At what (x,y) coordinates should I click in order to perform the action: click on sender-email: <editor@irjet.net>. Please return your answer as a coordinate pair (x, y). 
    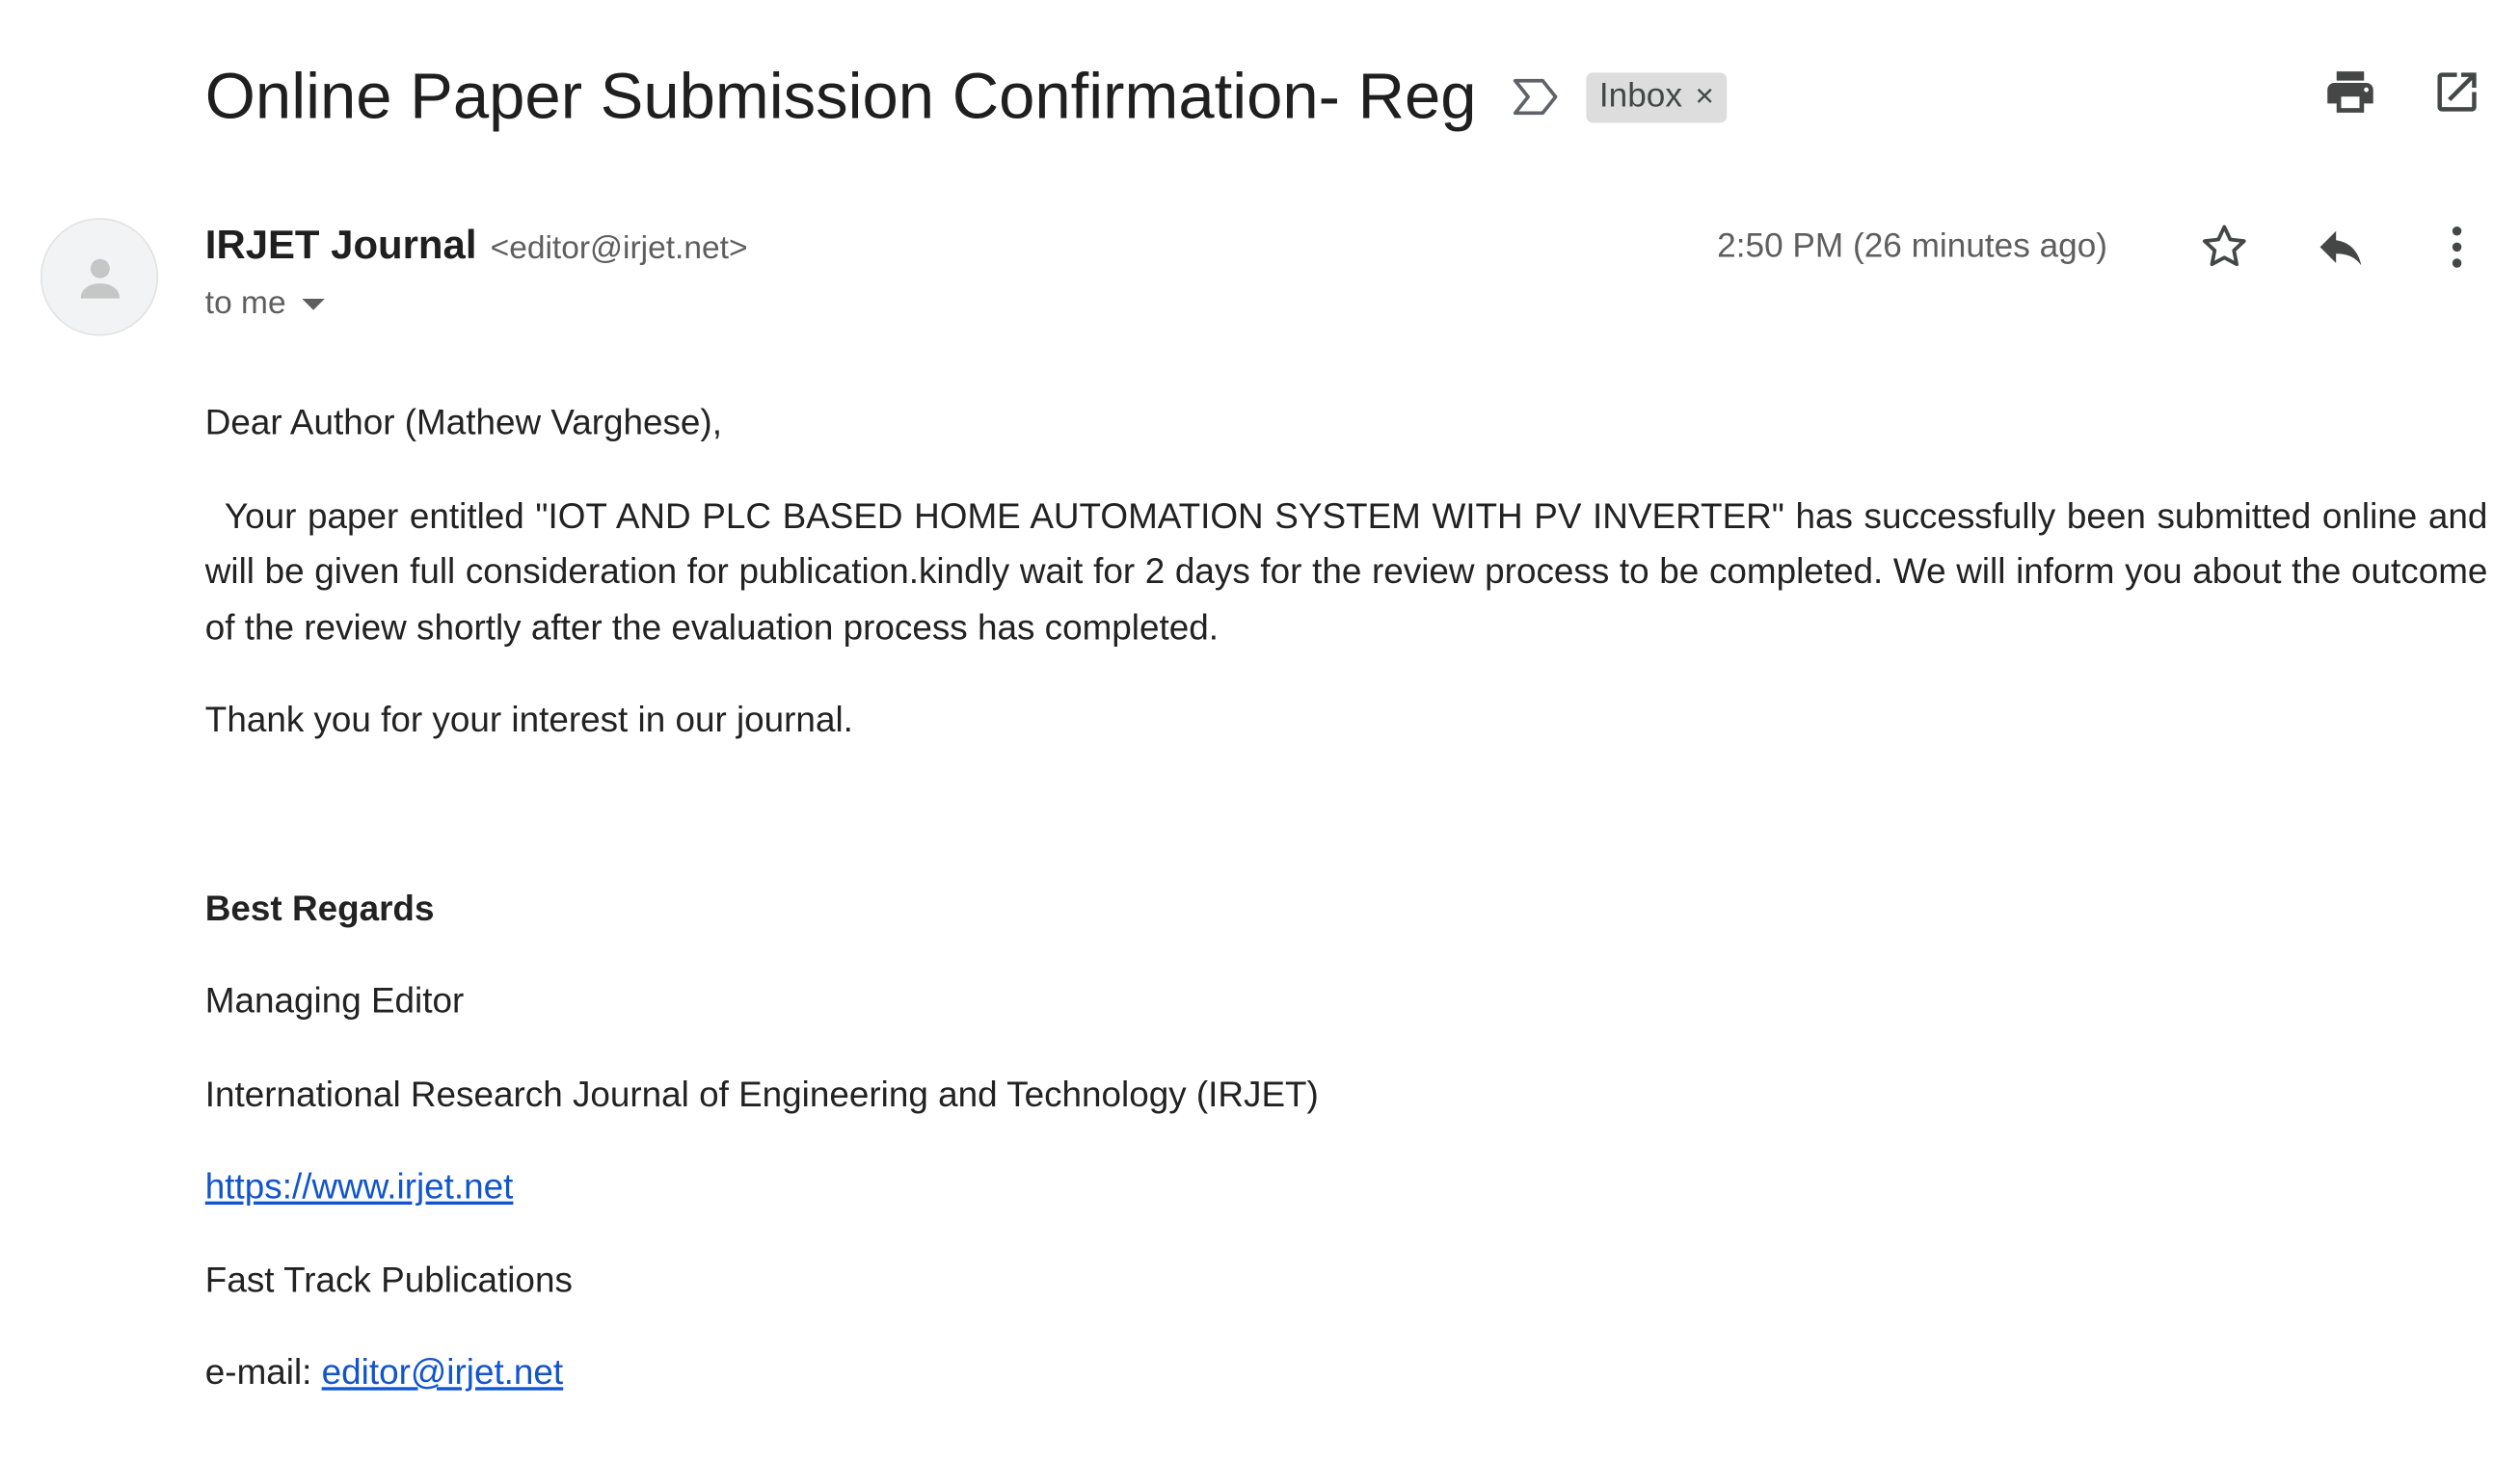
    Looking at the image, I should click on (619, 248).